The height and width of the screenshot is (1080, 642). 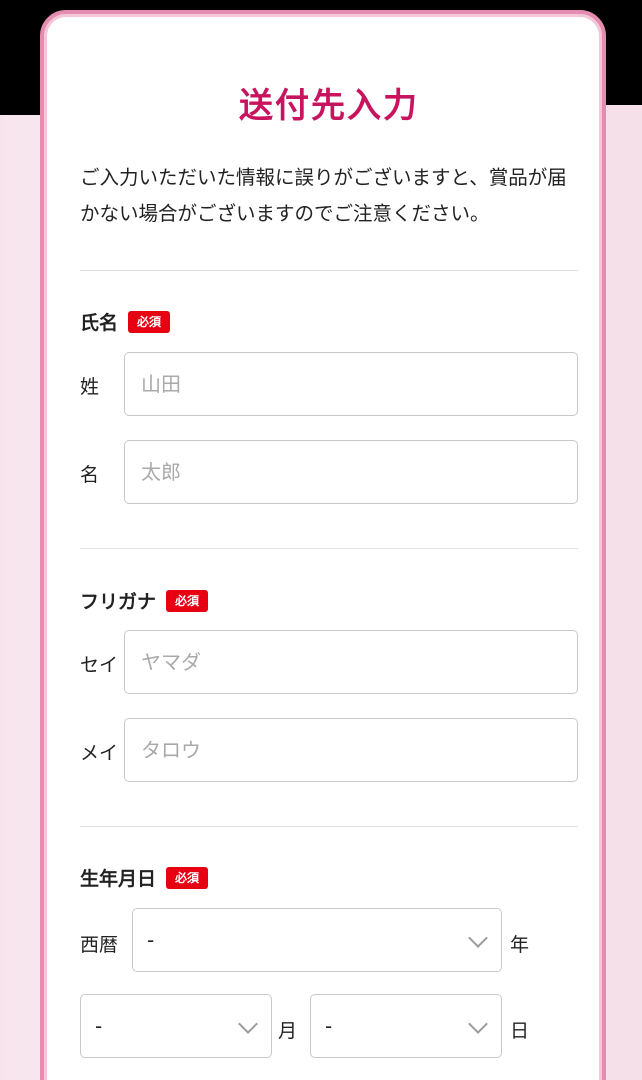 I want to click on page-background-right, so click(x=623, y=592).